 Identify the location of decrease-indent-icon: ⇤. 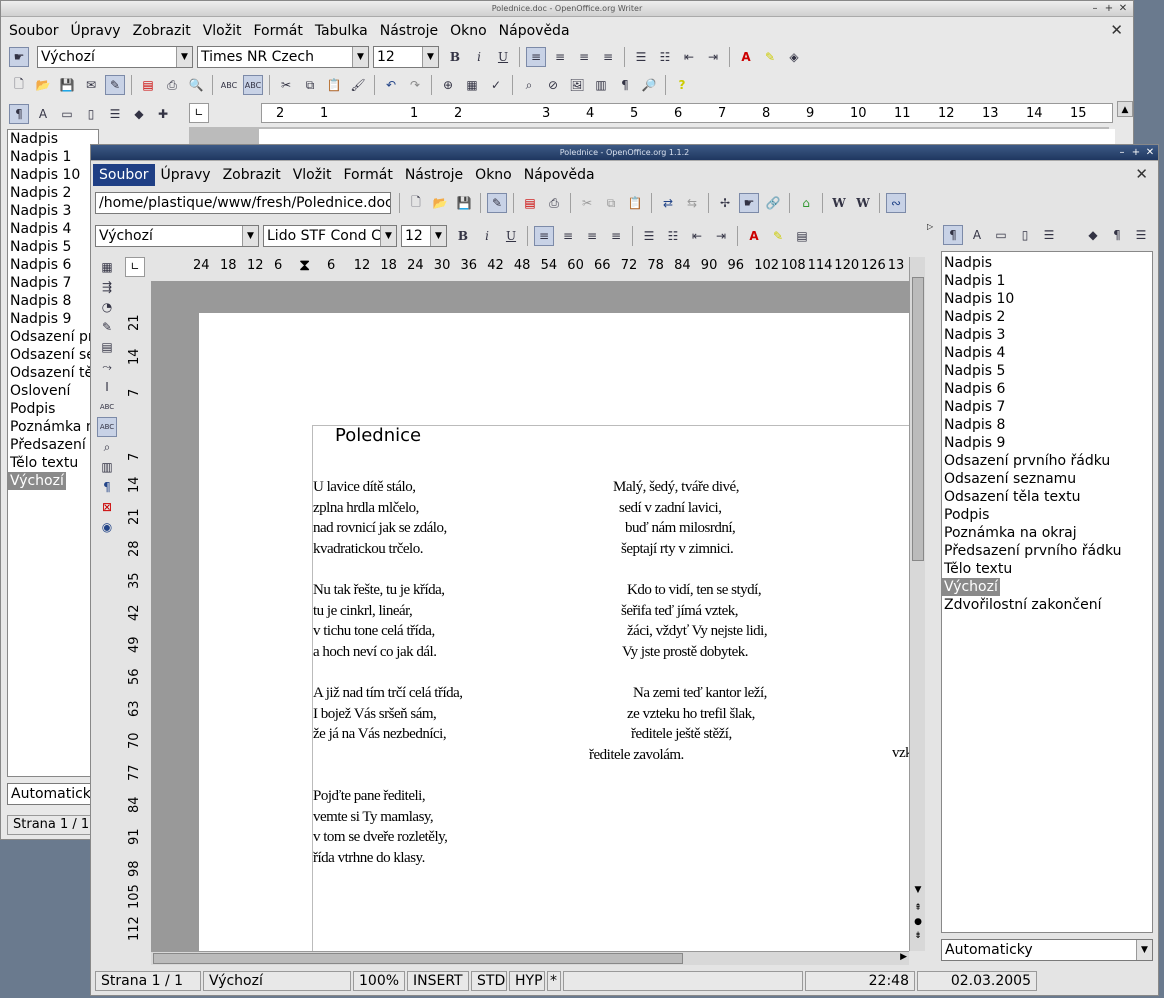
(697, 236).